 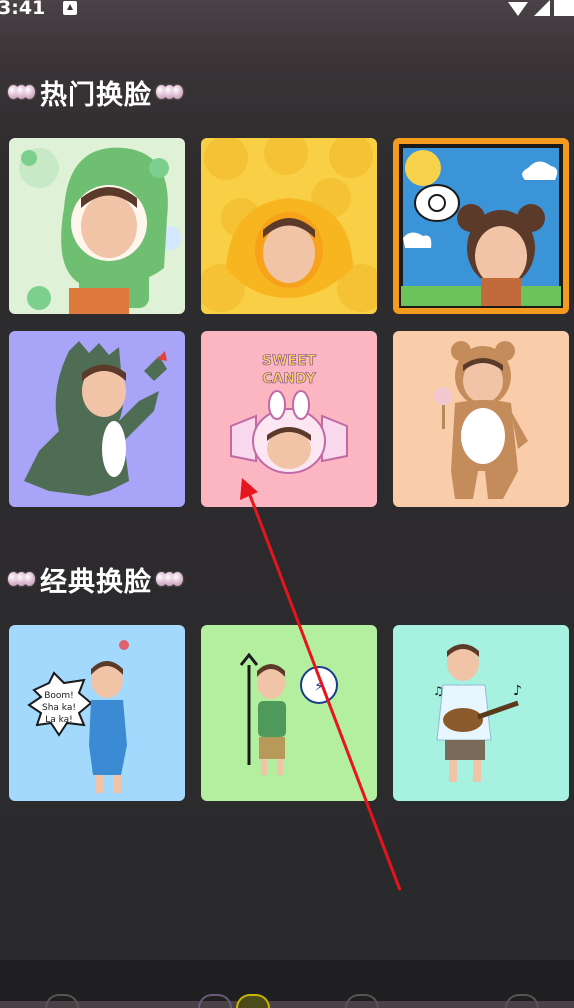 I want to click on template-card-boom-shaka-laka: Boom! Sha ka! La ka!, so click(x=97, y=713).